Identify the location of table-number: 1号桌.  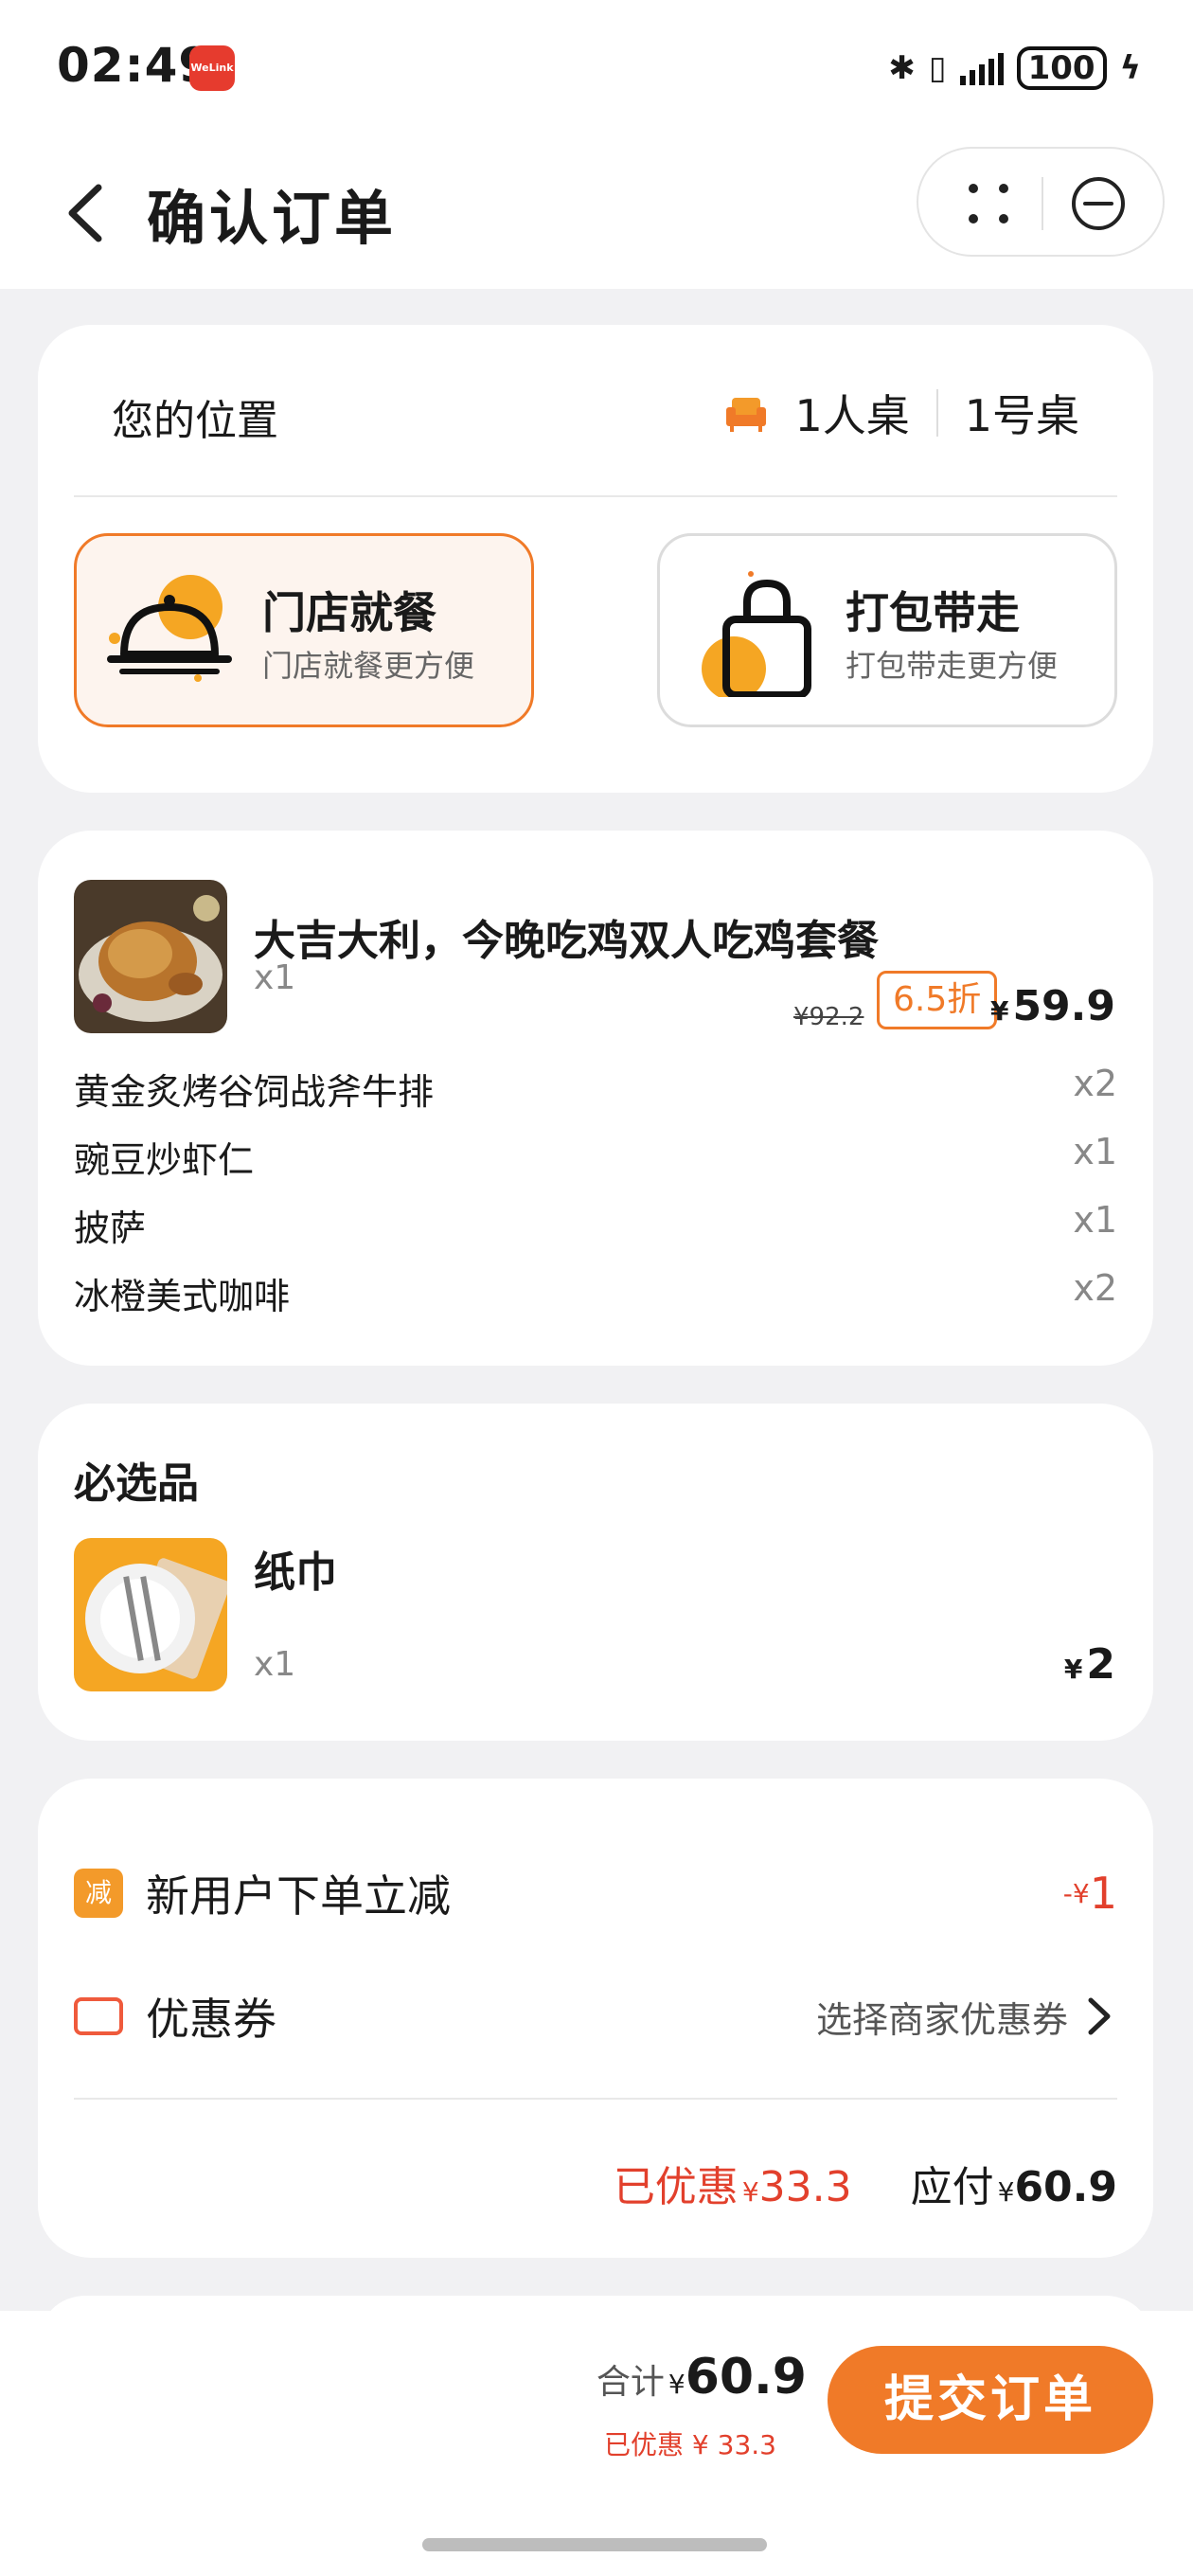
(1021, 415).